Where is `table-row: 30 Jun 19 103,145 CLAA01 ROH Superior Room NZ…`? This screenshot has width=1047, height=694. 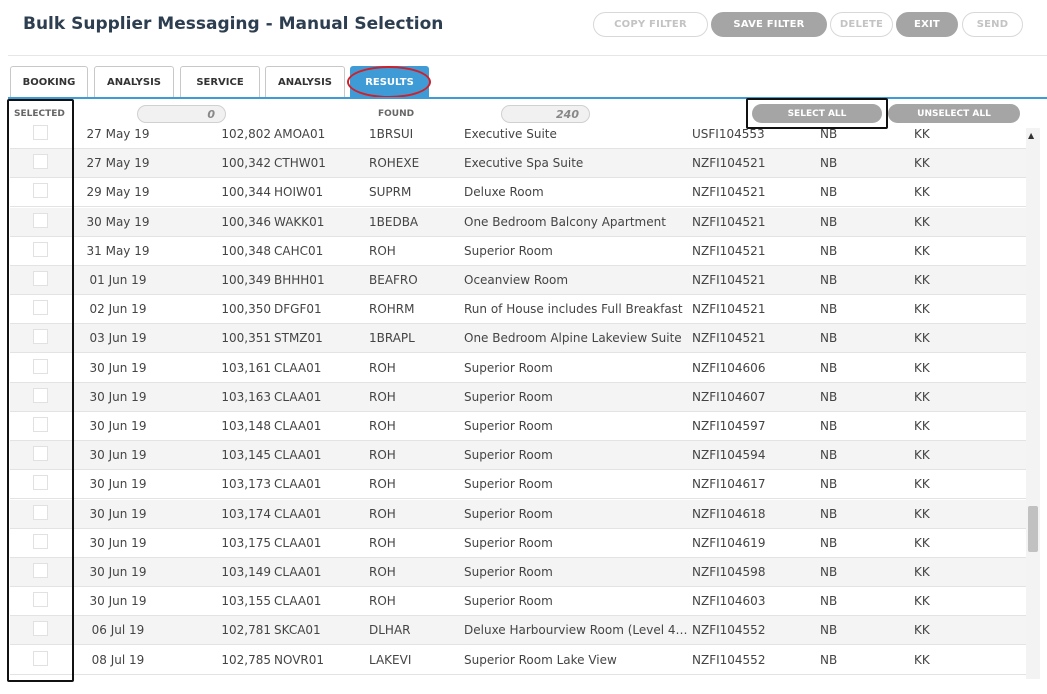 table-row: 30 Jun 19 103,145 CLAA01 ROH Superior Room NZ… is located at coordinates (518, 456).